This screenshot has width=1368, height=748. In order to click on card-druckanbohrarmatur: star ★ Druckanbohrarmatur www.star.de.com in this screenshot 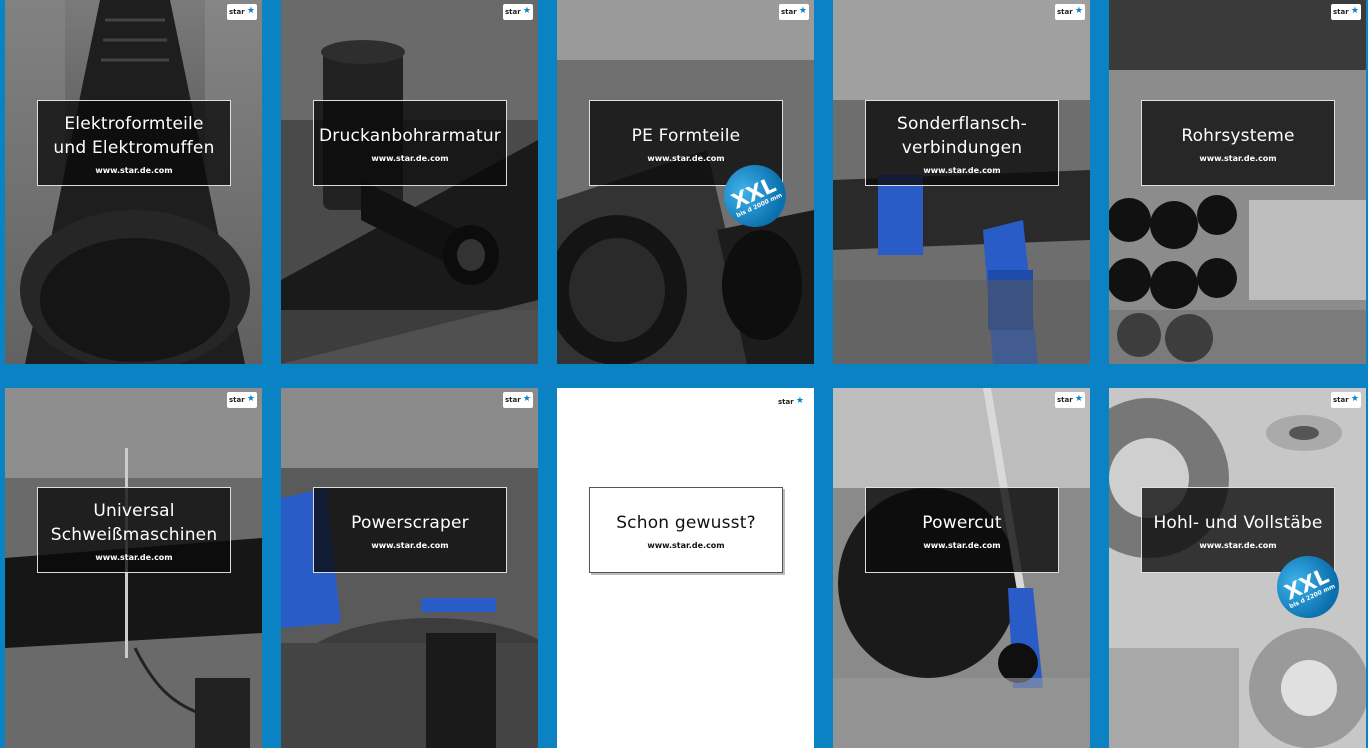, I will do `click(409, 182)`.